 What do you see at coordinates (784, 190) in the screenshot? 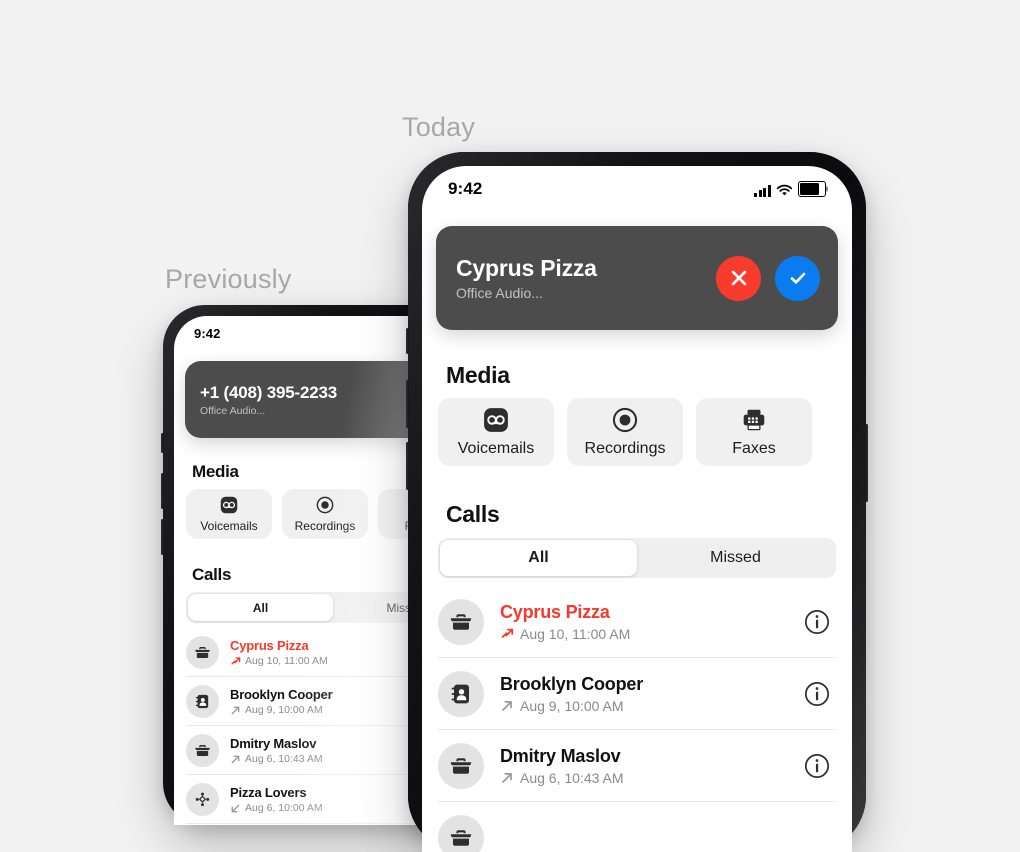
I see `wifi-icon` at bounding box center [784, 190].